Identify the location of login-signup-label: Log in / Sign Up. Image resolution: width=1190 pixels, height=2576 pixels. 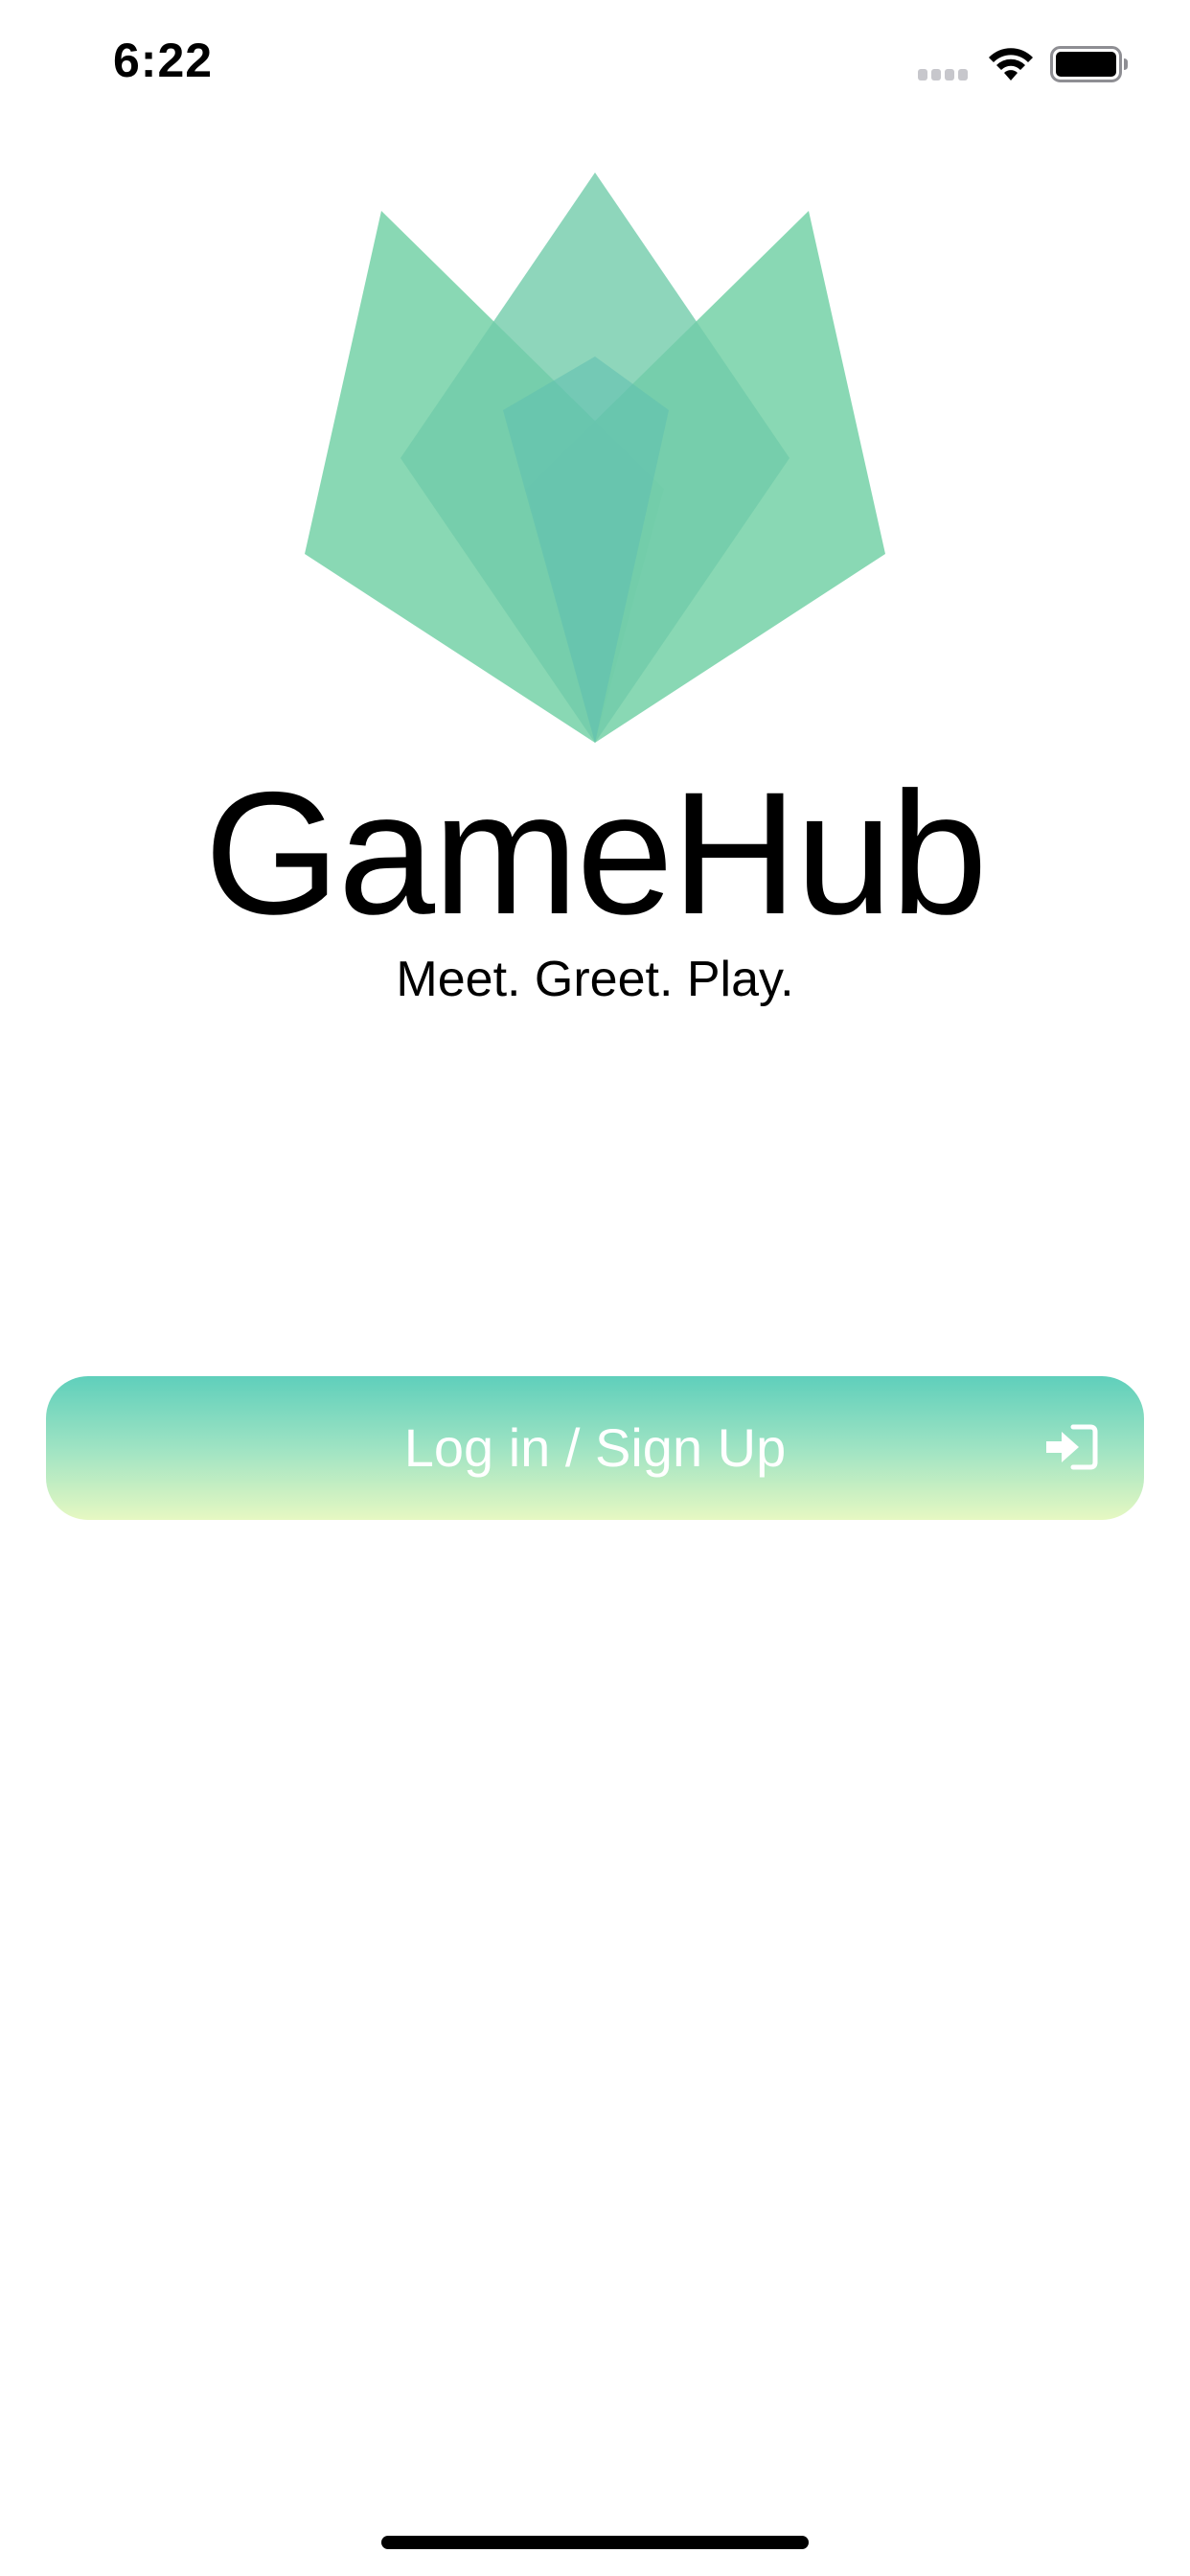
(595, 1447).